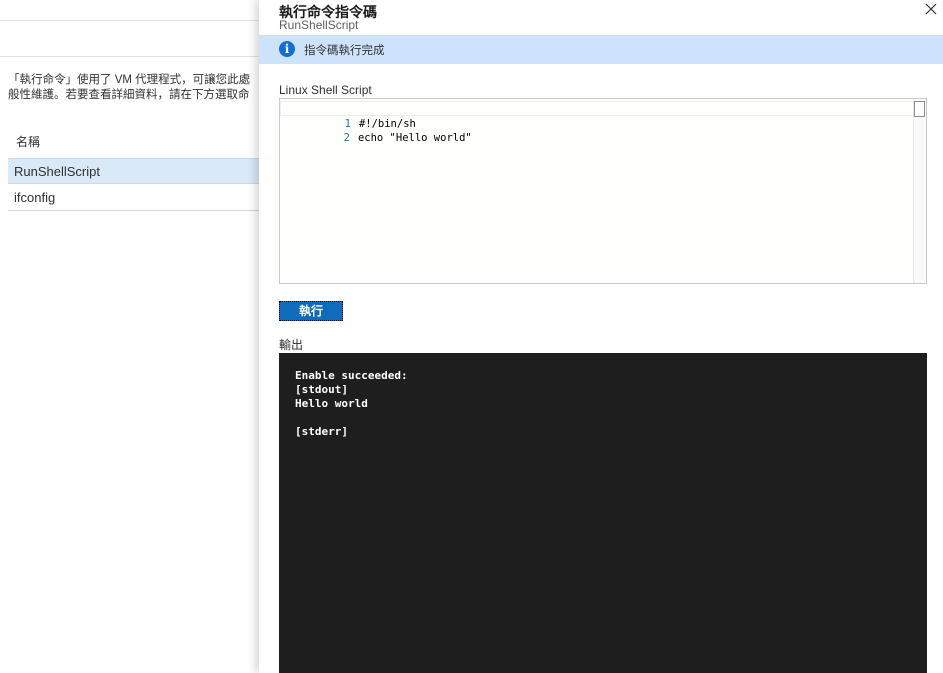 The image size is (943, 673). What do you see at coordinates (130, 10) in the screenshot?
I see `left-header-bar` at bounding box center [130, 10].